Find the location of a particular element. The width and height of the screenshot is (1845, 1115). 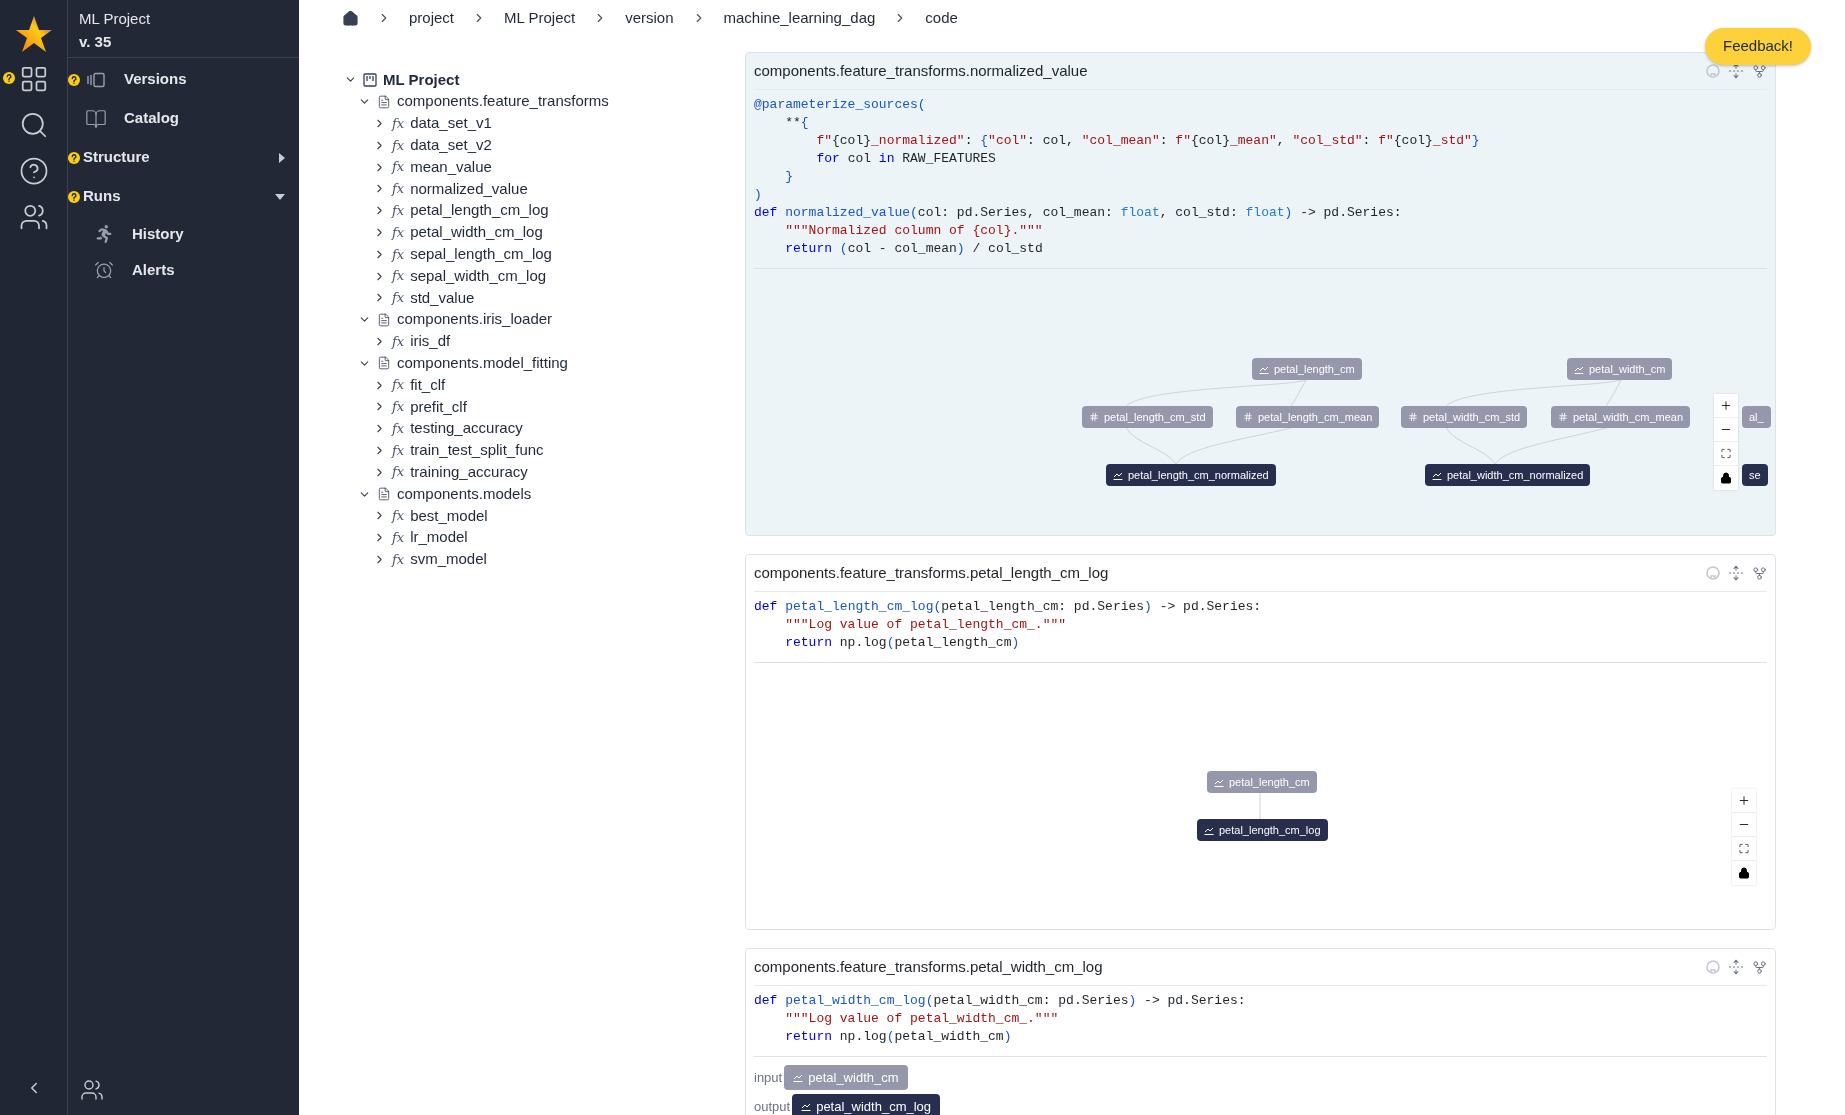

card-title: components.feature_transforms.petal_width_cm_log is located at coordinates (929, 966).